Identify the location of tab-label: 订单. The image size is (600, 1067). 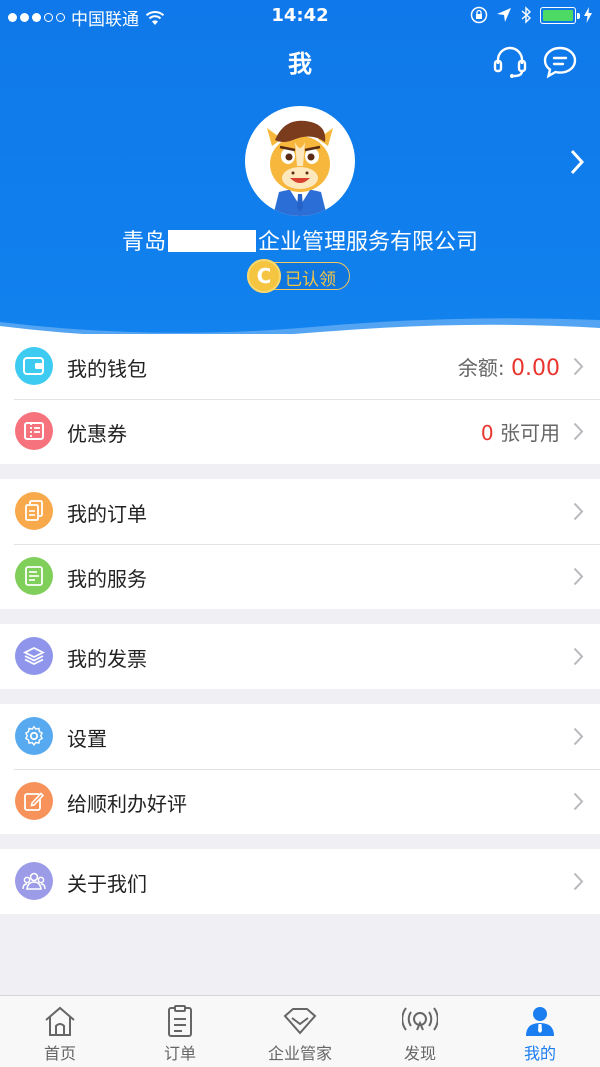
(179, 1053).